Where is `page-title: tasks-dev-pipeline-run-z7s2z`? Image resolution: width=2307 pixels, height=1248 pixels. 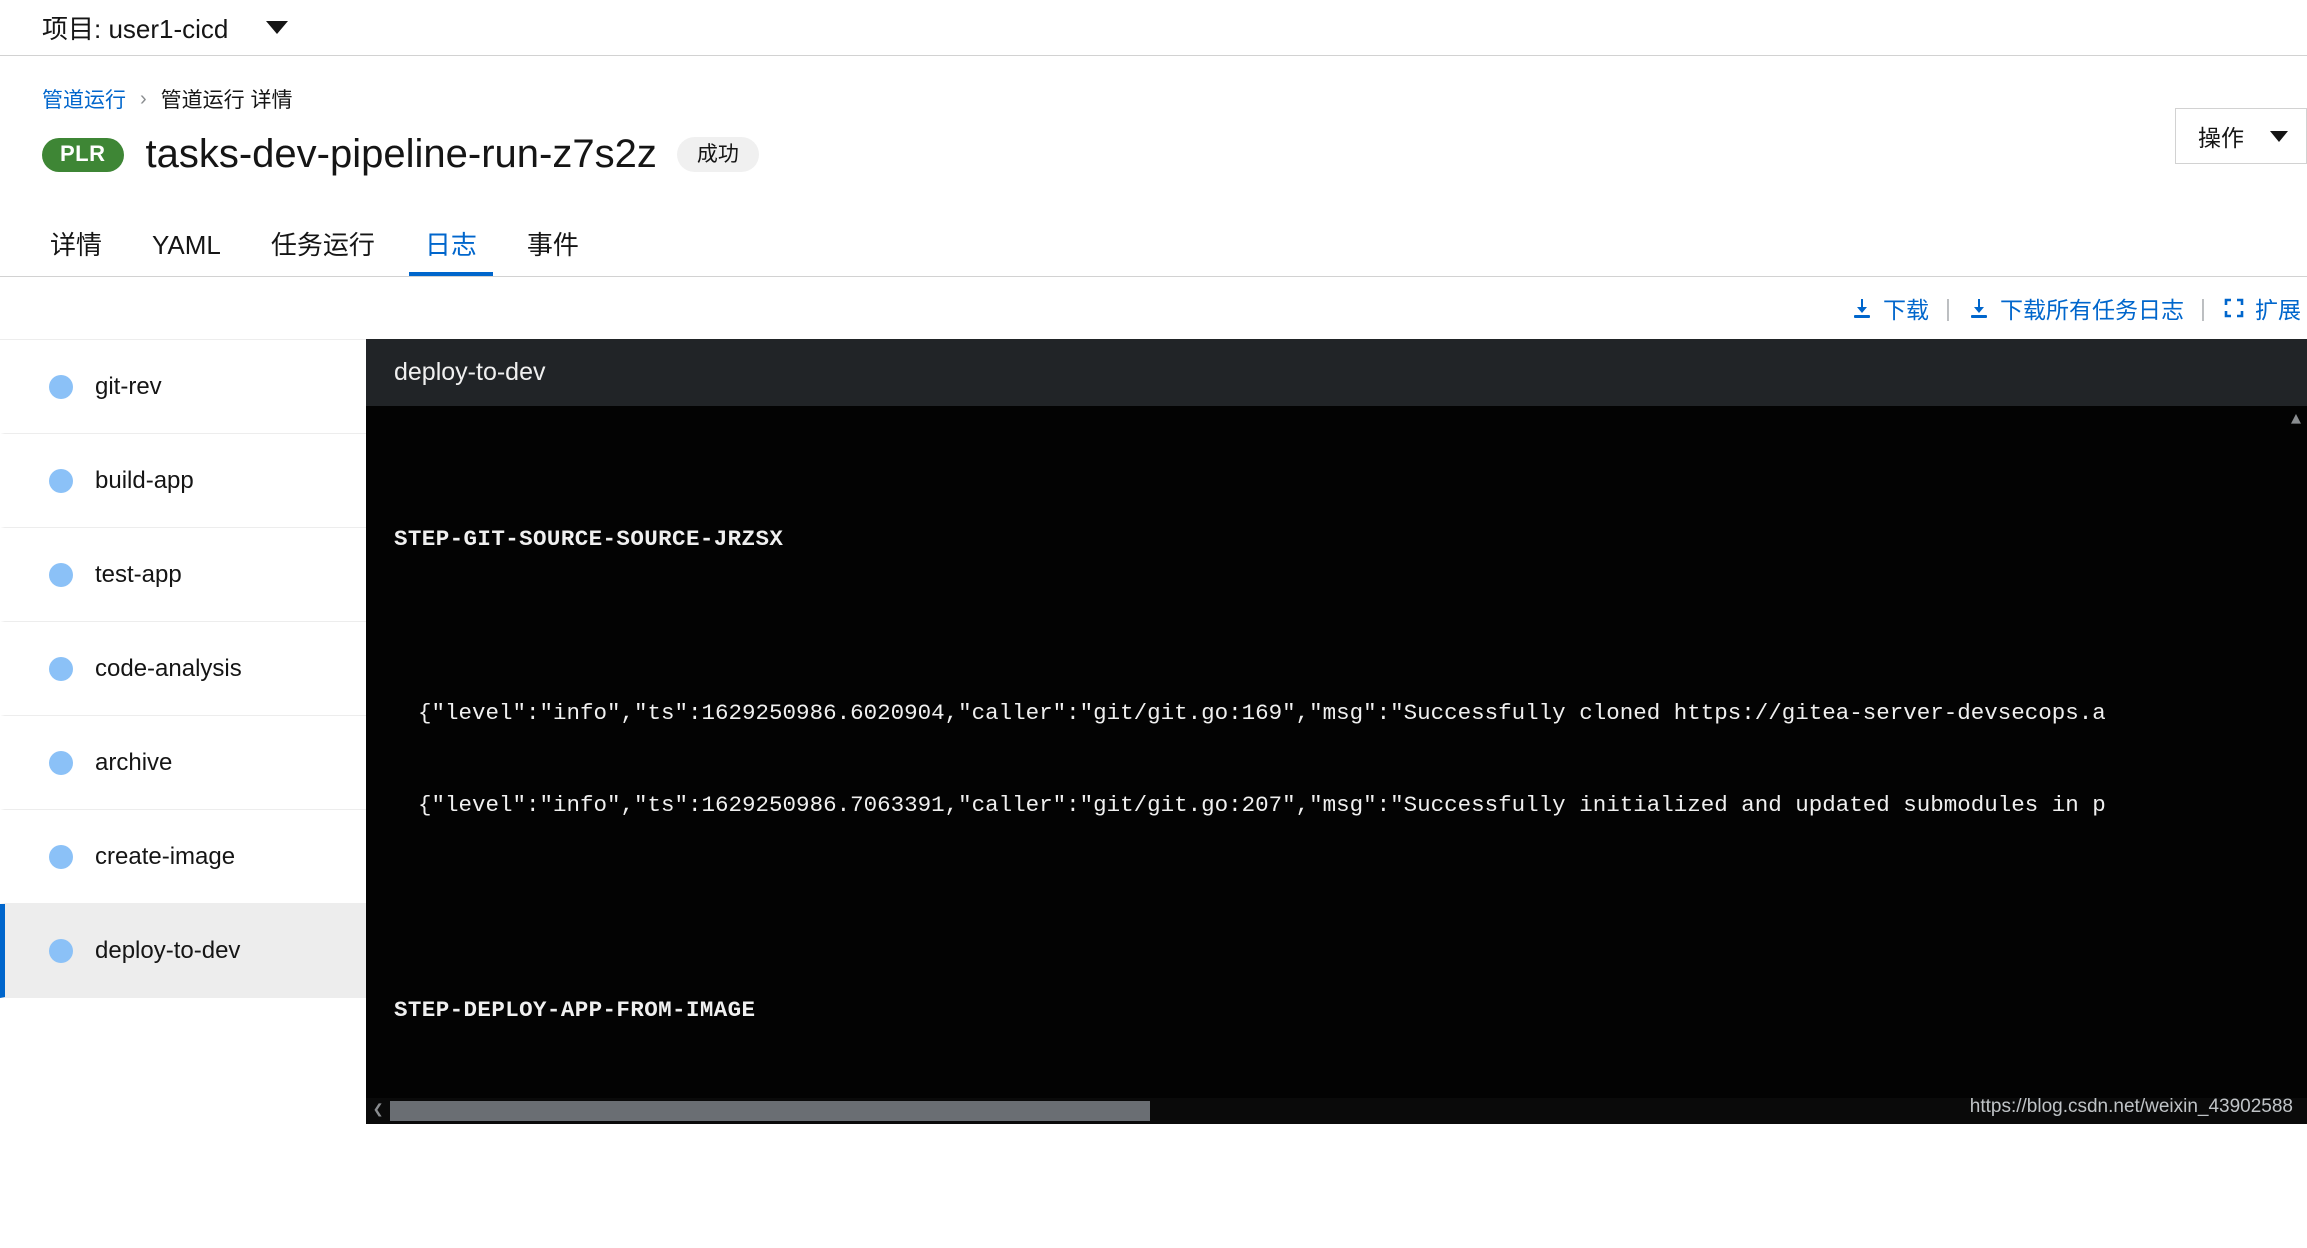 page-title: tasks-dev-pipeline-run-z7s2z is located at coordinates (401, 154).